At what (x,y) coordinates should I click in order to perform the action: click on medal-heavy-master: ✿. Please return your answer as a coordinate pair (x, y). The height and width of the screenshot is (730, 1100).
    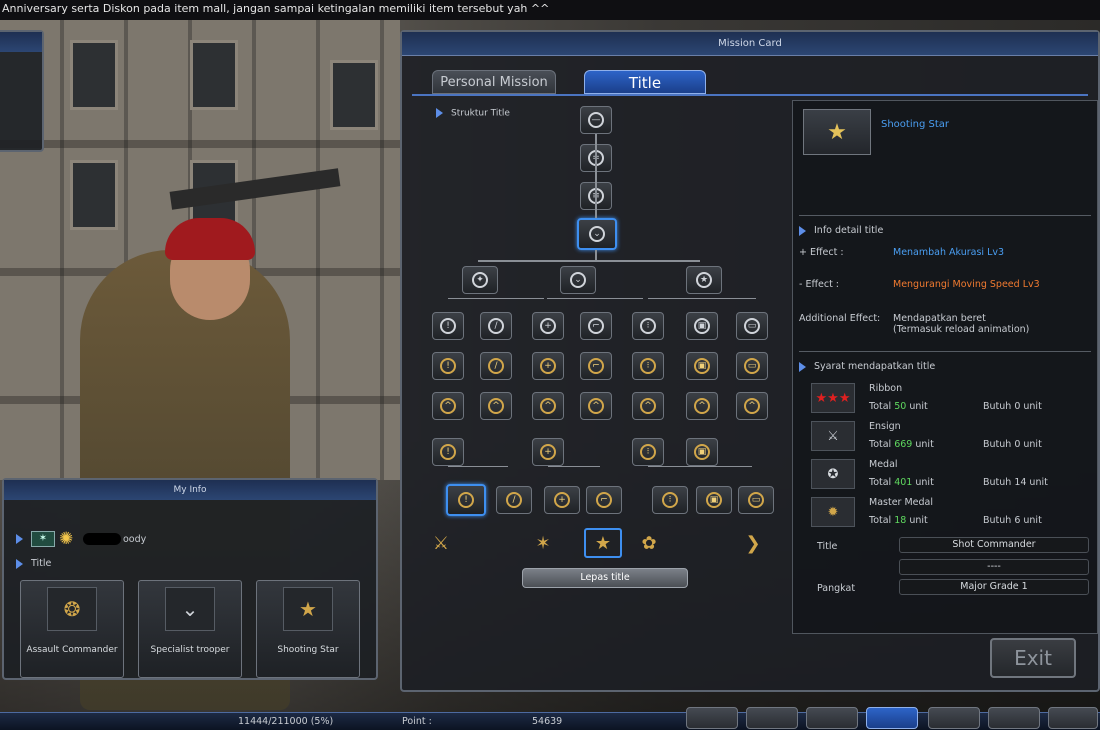
    Looking at the image, I should click on (649, 543).